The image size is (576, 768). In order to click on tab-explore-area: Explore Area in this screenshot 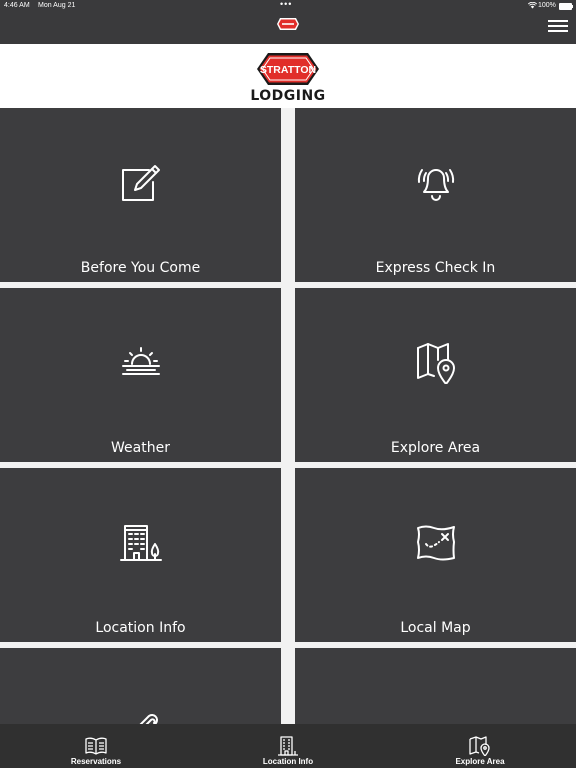, I will do `click(480, 746)`.